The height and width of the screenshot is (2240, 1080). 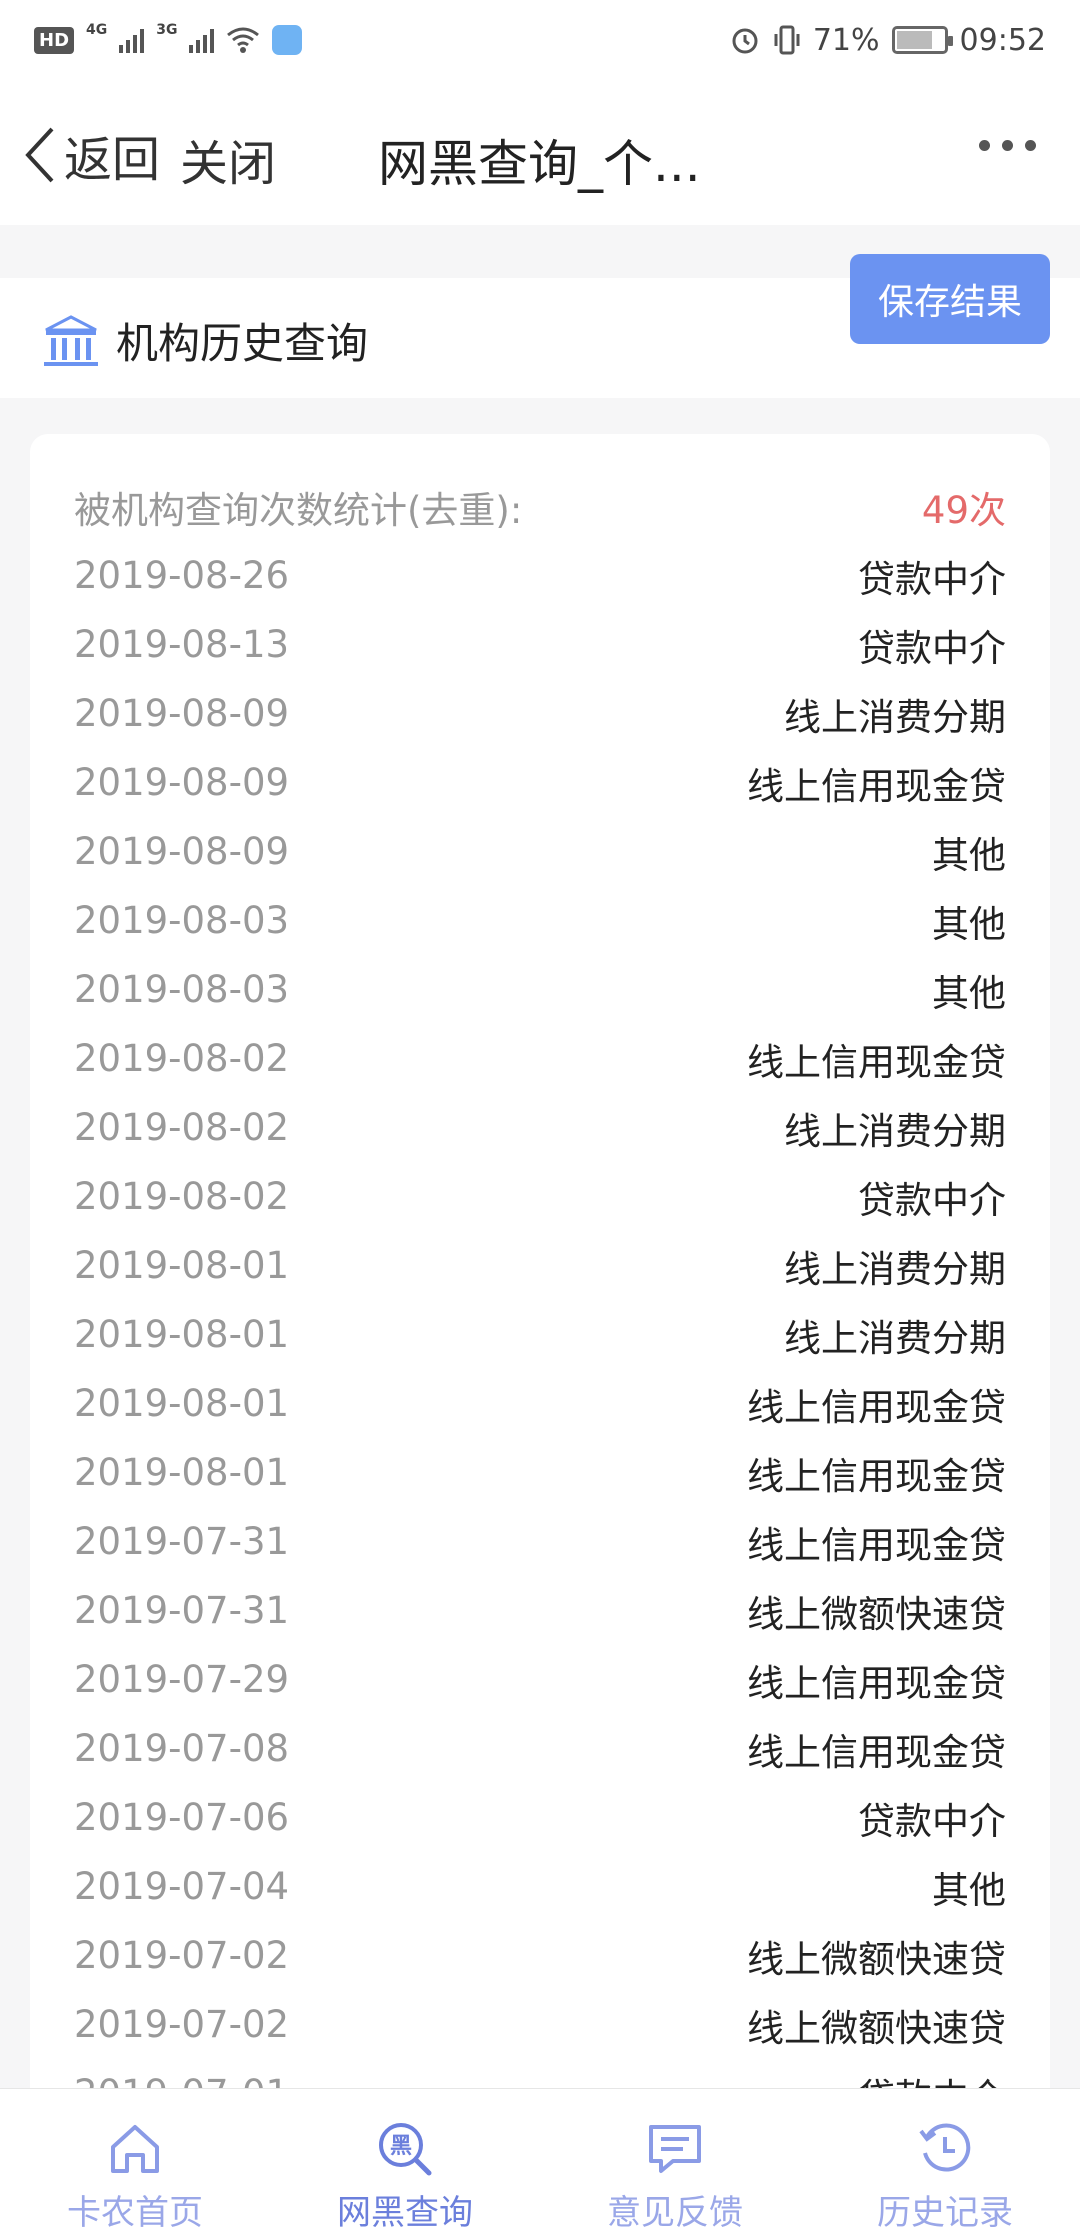 I want to click on record-row: 2019-07-31 线上微额快速贷, so click(x=540, y=1610).